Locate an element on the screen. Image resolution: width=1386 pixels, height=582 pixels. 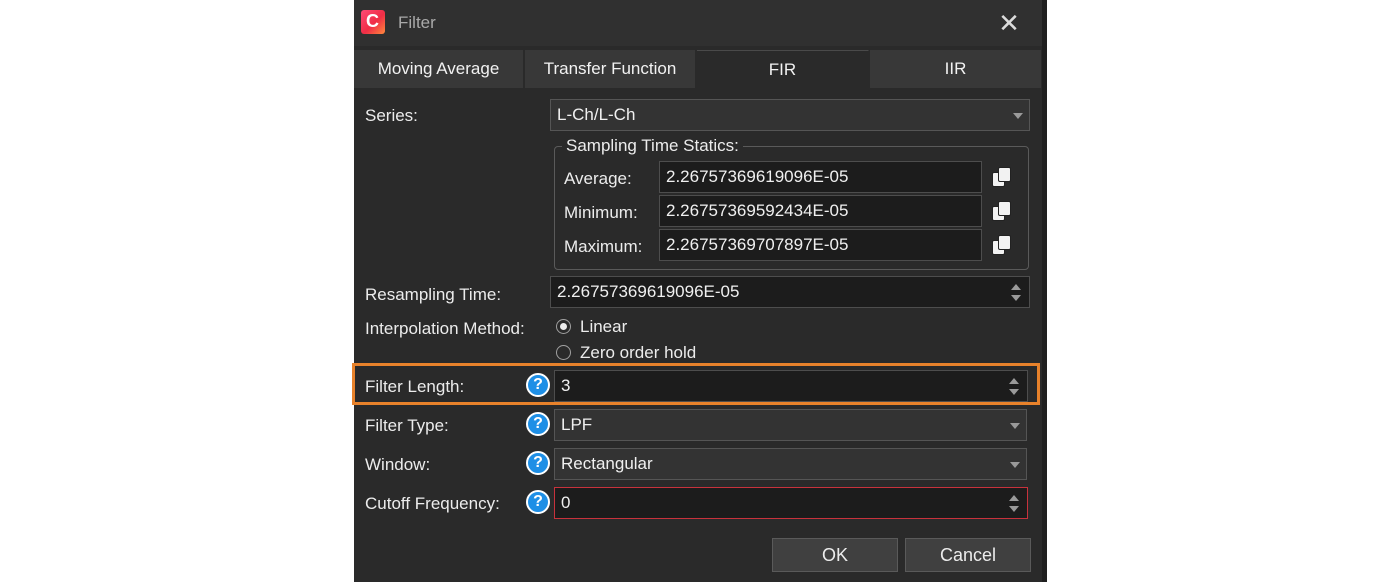
filter-type-label: Filter Type: is located at coordinates (407, 425).